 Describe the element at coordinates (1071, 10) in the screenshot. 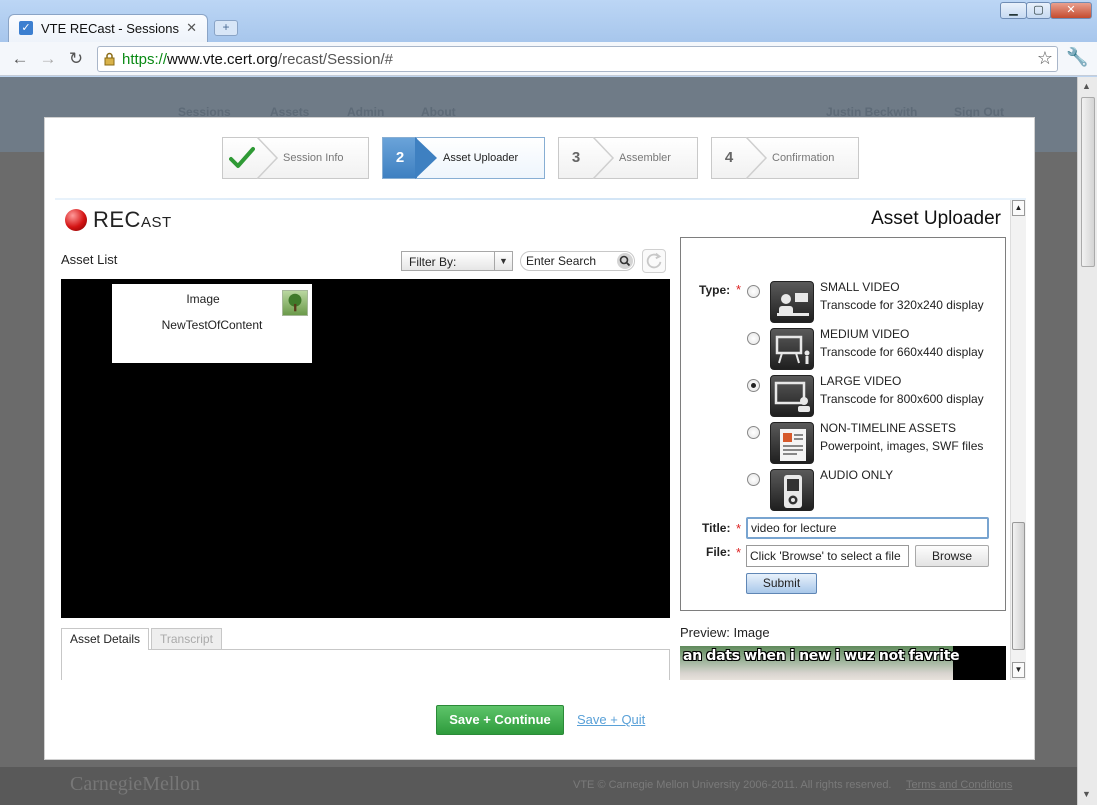

I see `close-window-button: ✕` at that location.